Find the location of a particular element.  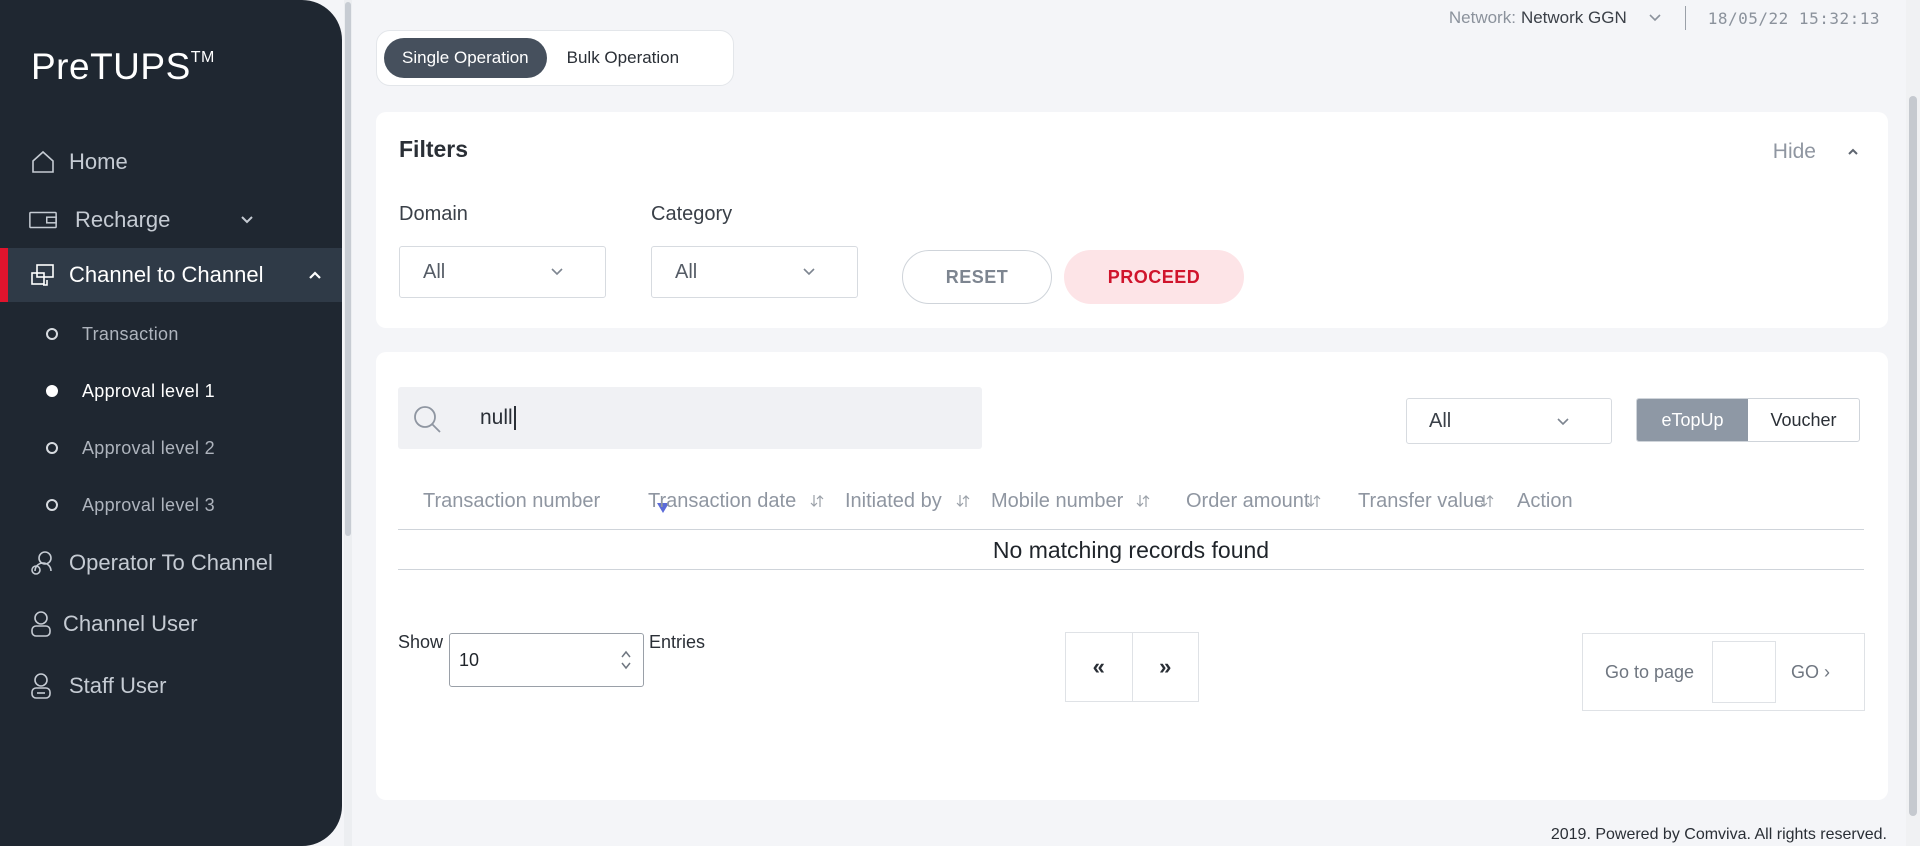

sidebar-subitem-approval-level-2: Approval level 2 is located at coordinates (171, 448).